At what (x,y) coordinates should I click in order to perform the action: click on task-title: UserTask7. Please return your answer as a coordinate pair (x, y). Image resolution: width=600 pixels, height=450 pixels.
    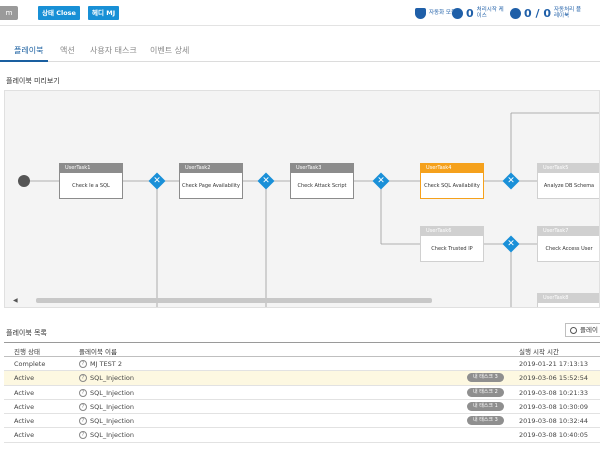
    Looking at the image, I should click on (568, 231).